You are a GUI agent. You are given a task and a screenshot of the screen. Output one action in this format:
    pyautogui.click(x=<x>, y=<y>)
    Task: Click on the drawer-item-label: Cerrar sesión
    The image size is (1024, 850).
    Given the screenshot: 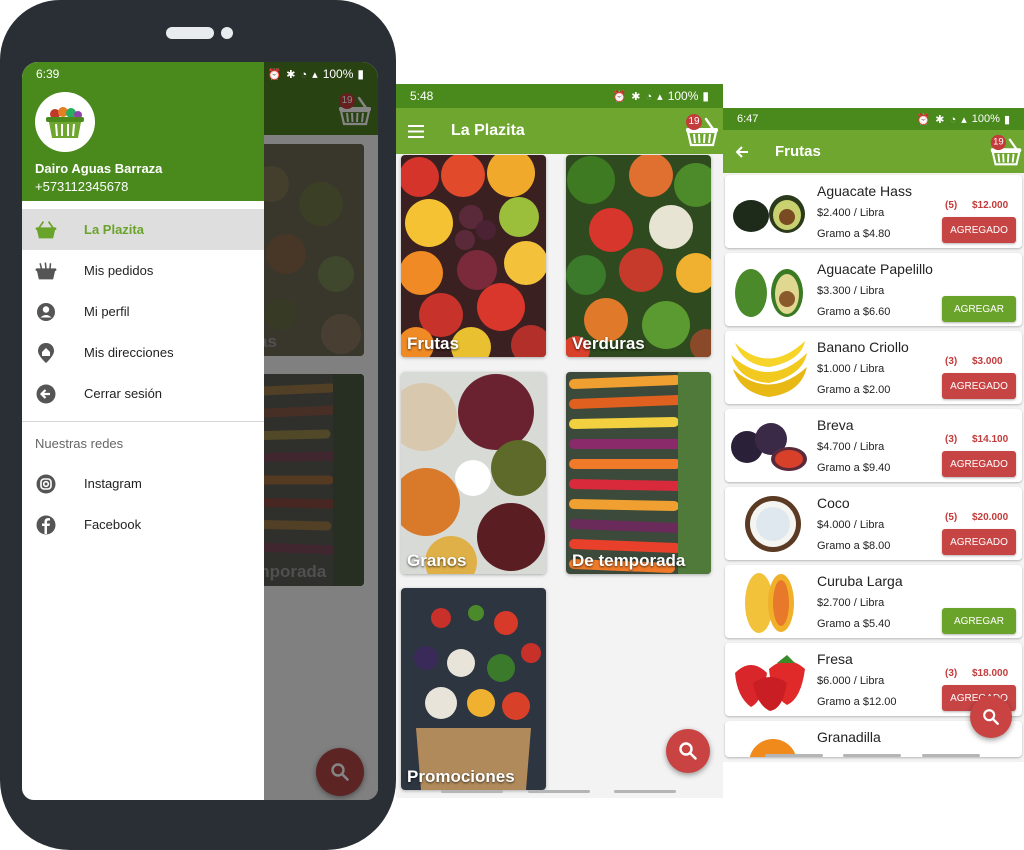 What is the action you would take?
    pyautogui.click(x=123, y=393)
    